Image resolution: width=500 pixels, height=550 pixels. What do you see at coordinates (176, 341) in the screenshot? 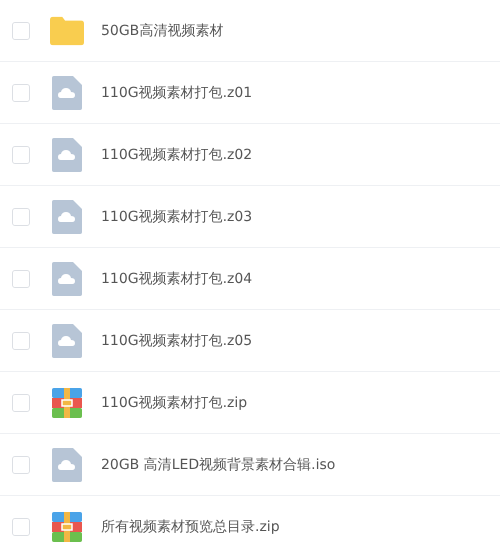
I see `file-name: 110G视频素材打包.z05` at bounding box center [176, 341].